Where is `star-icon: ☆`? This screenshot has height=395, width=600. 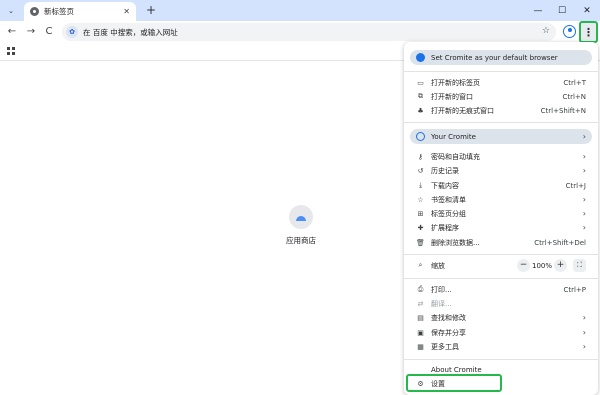
star-icon: ☆ is located at coordinates (420, 199).